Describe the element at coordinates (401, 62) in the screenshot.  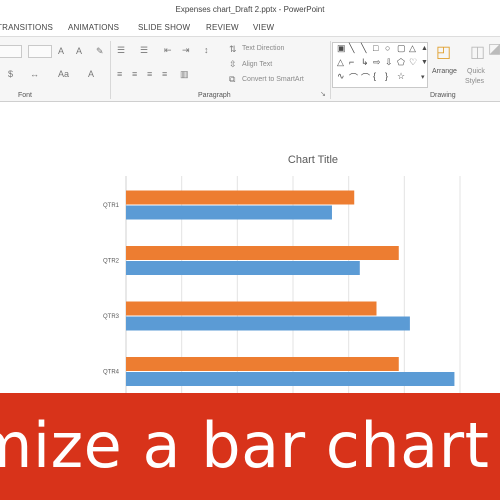
I see `pentagon-shape-icon: ⬠` at that location.